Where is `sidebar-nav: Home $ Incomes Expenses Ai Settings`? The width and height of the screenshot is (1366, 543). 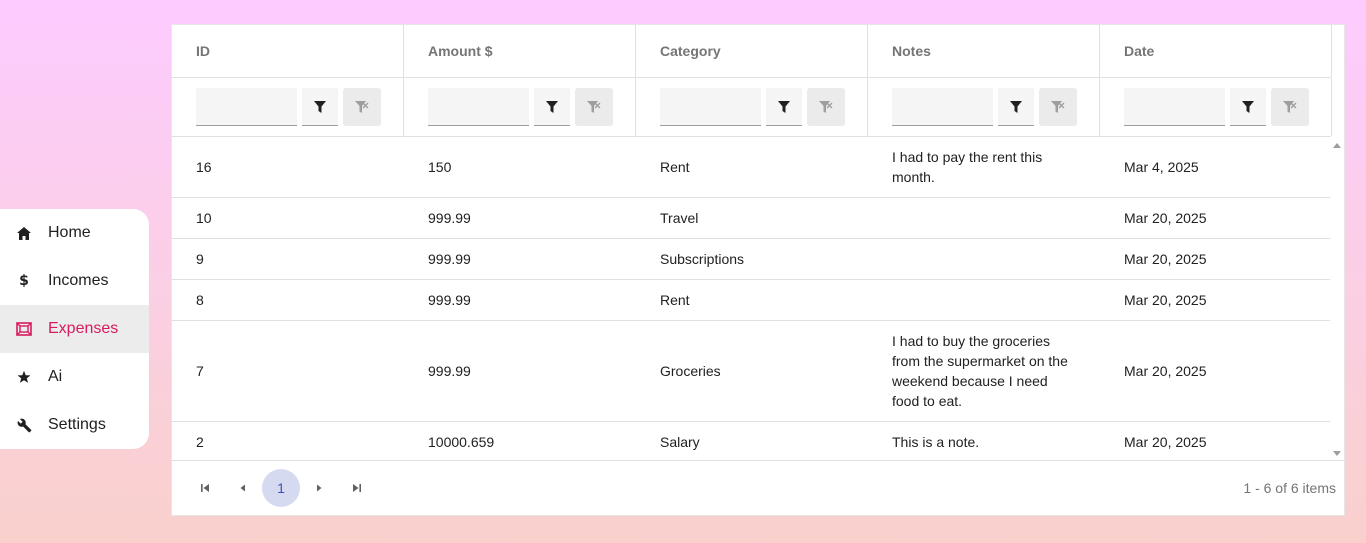 sidebar-nav: Home $ Incomes Expenses Ai Settings is located at coordinates (74, 329).